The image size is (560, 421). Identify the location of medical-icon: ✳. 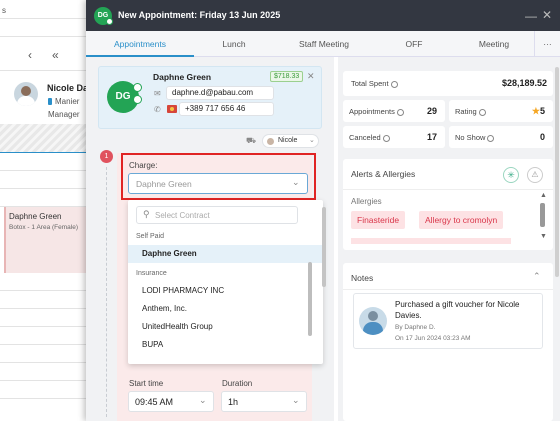
(511, 175).